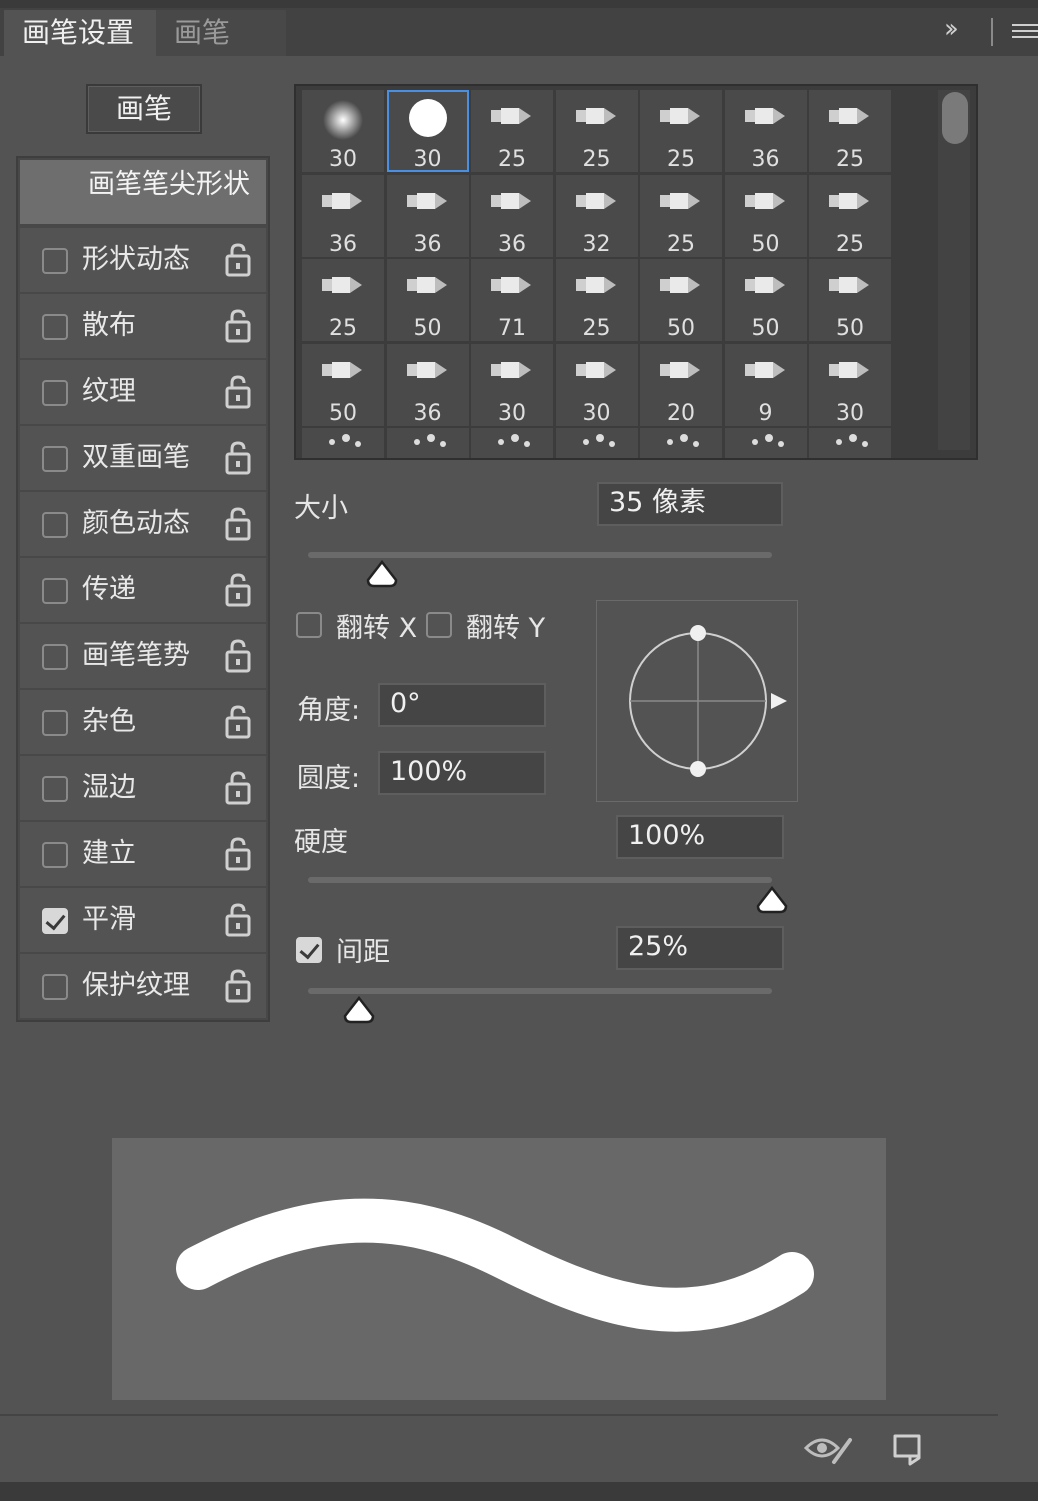 The image size is (1038, 1501). I want to click on spacing-slider-thumb, so click(359, 1010).